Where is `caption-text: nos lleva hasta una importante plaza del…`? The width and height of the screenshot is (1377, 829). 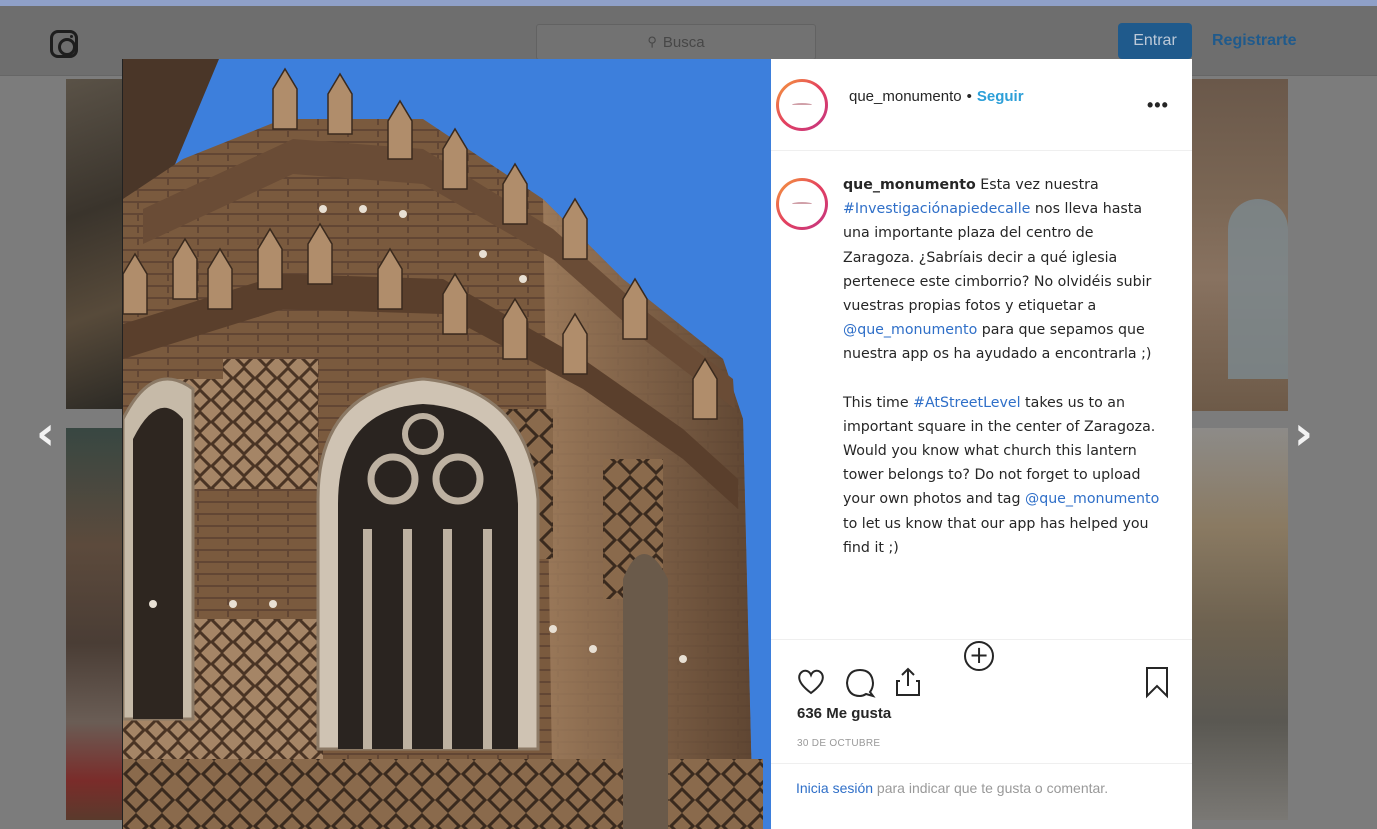
caption-text: nos lleva hasta una importante plaza del… is located at coordinates (997, 258).